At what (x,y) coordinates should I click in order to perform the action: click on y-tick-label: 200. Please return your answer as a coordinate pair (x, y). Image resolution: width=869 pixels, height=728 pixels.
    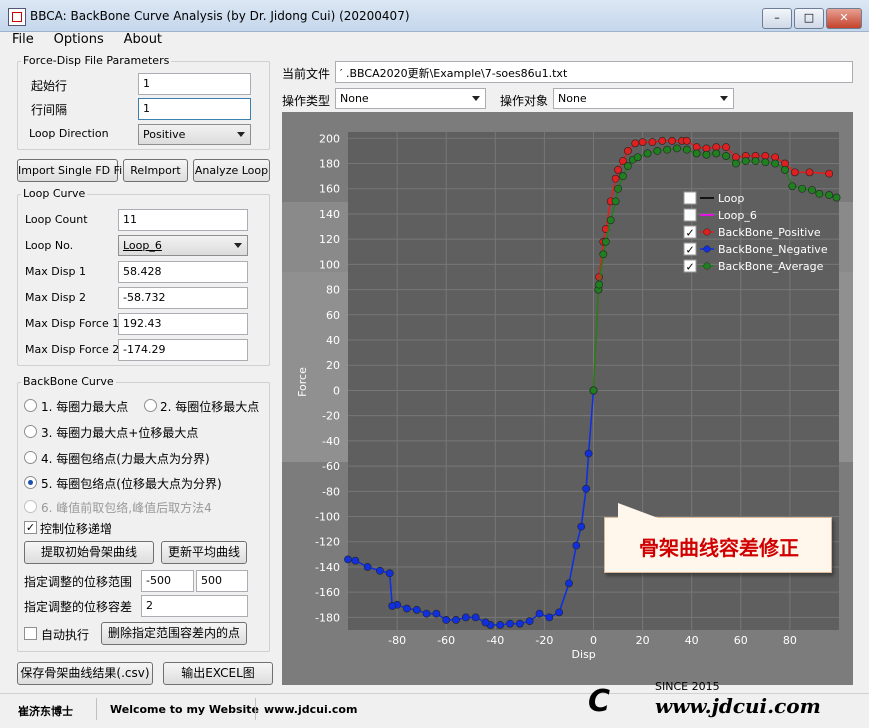
    Looking at the image, I should click on (329, 138).